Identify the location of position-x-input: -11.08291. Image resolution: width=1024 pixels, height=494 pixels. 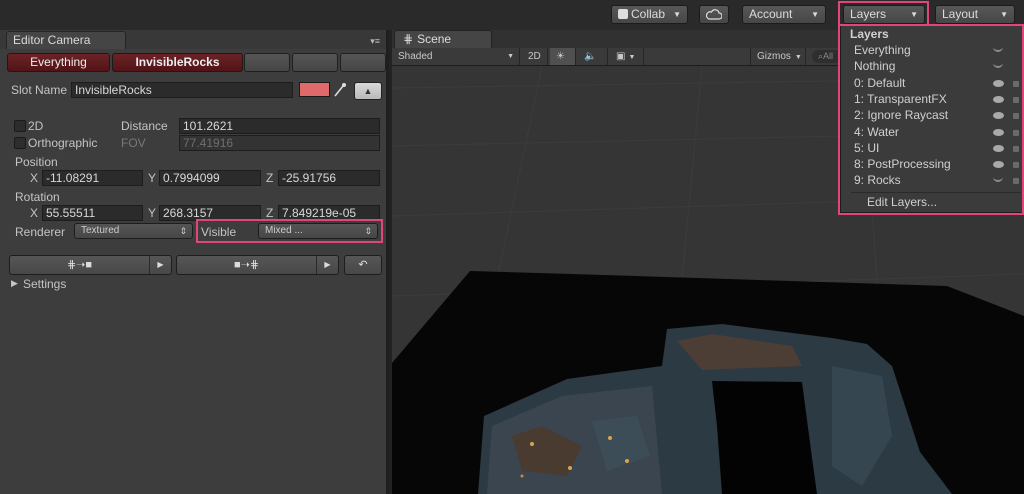
(92, 178).